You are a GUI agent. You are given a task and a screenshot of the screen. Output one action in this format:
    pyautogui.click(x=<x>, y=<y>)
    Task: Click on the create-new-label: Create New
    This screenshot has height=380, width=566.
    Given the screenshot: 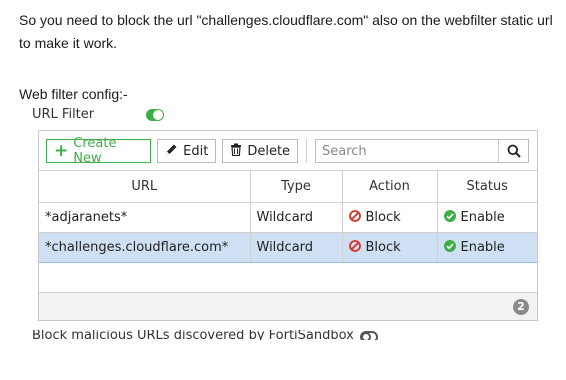 What is the action you would take?
    pyautogui.click(x=95, y=151)
    